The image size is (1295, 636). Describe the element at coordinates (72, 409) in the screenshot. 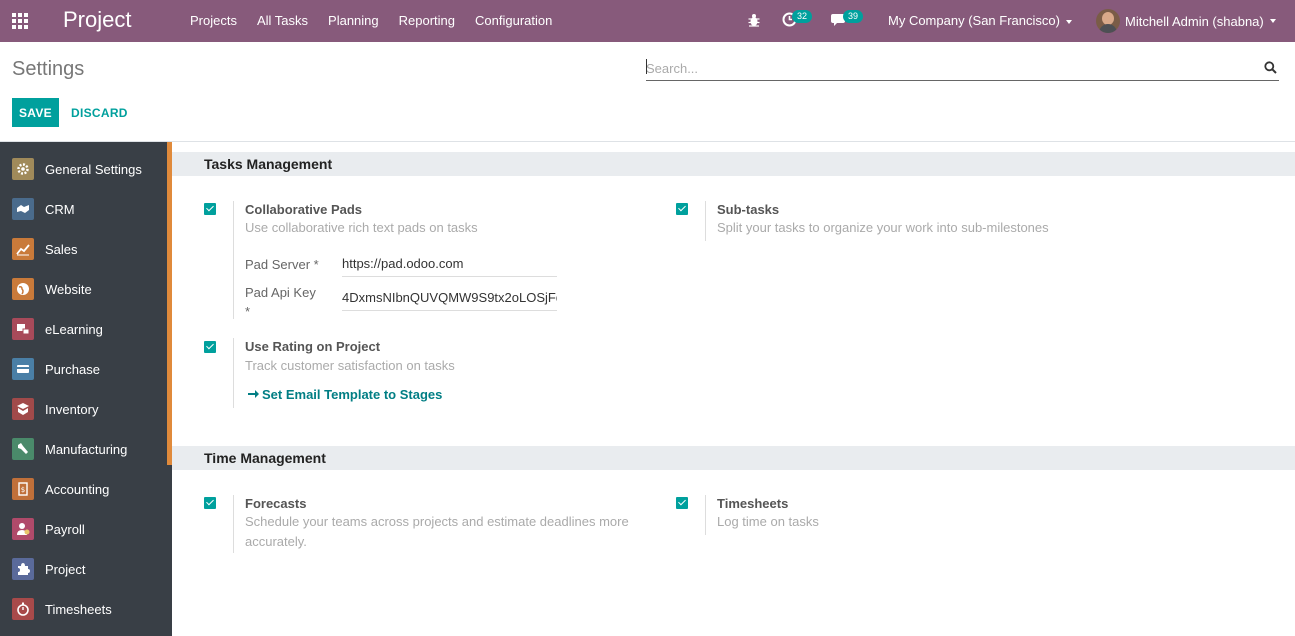

I see `sidebar-item-label: Inventory` at that location.